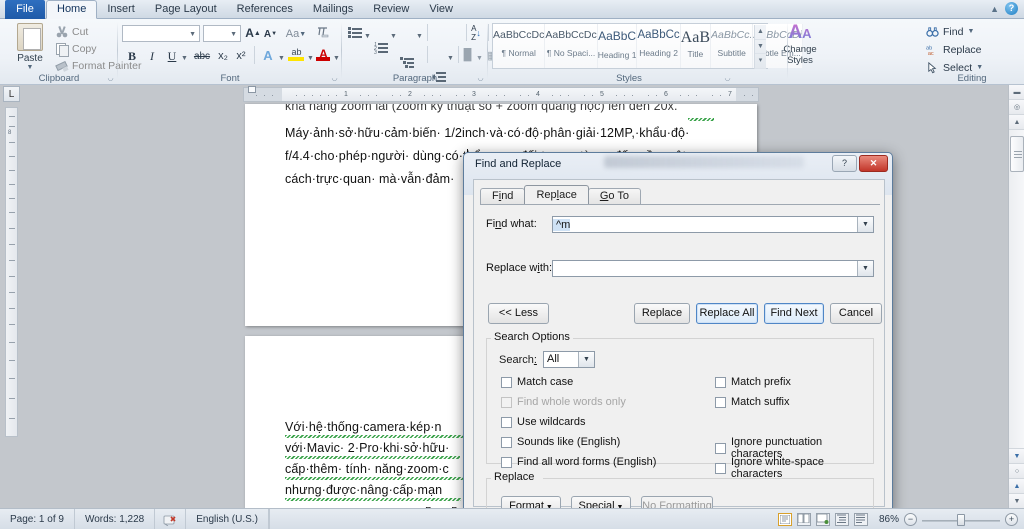  Describe the element at coordinates (727, 78) in the screenshot. I see `styles-dialog-launcher: ◡` at that location.